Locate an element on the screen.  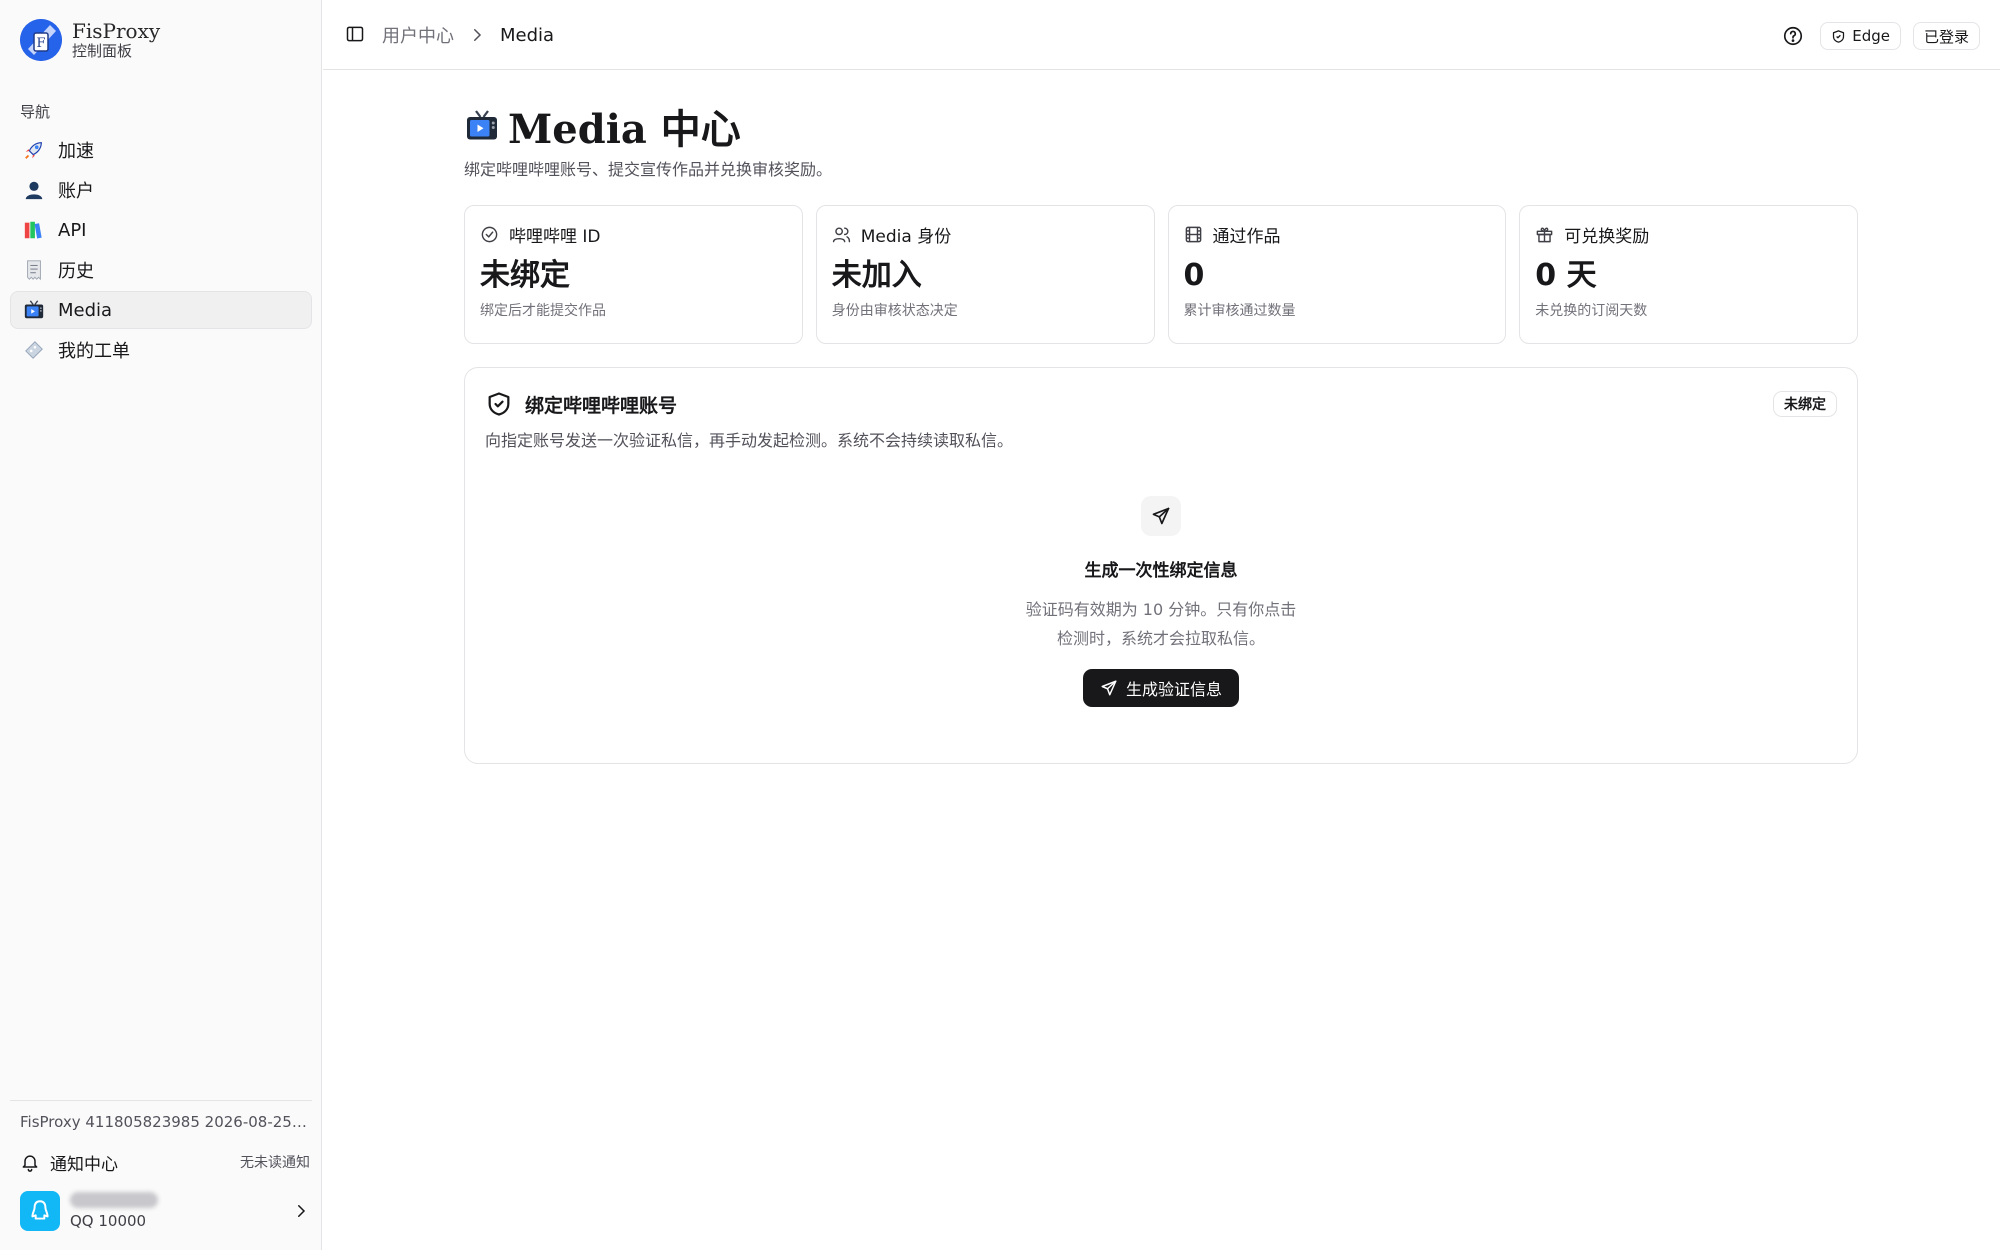
sidebar-item-history: 历史 is located at coordinates (161, 270).